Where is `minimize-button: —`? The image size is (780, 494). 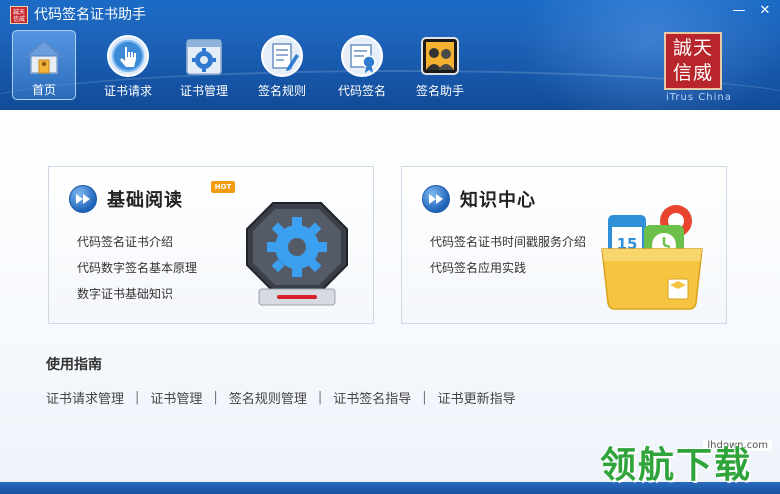 minimize-button: — is located at coordinates (739, 11).